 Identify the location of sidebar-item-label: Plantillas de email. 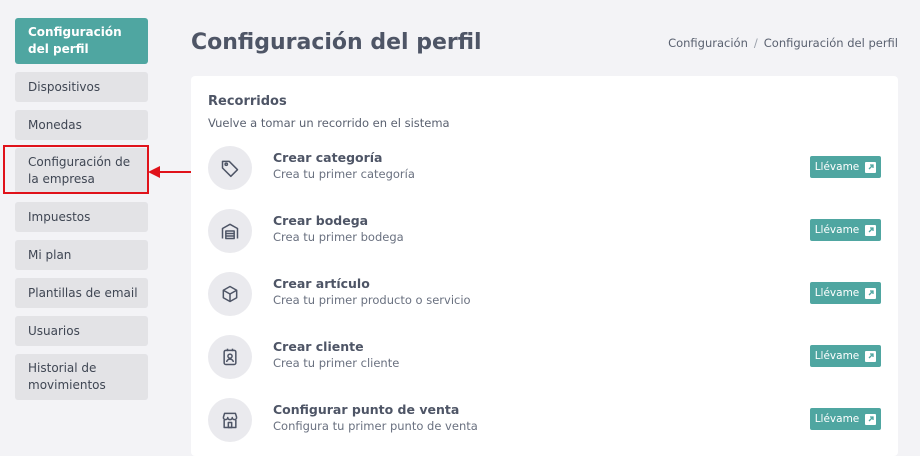
(83, 292).